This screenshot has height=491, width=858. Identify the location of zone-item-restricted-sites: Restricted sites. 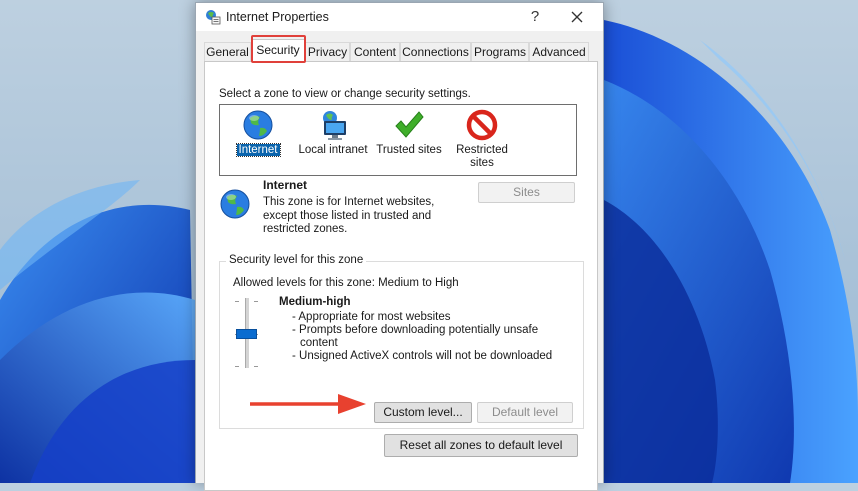
(482, 139).